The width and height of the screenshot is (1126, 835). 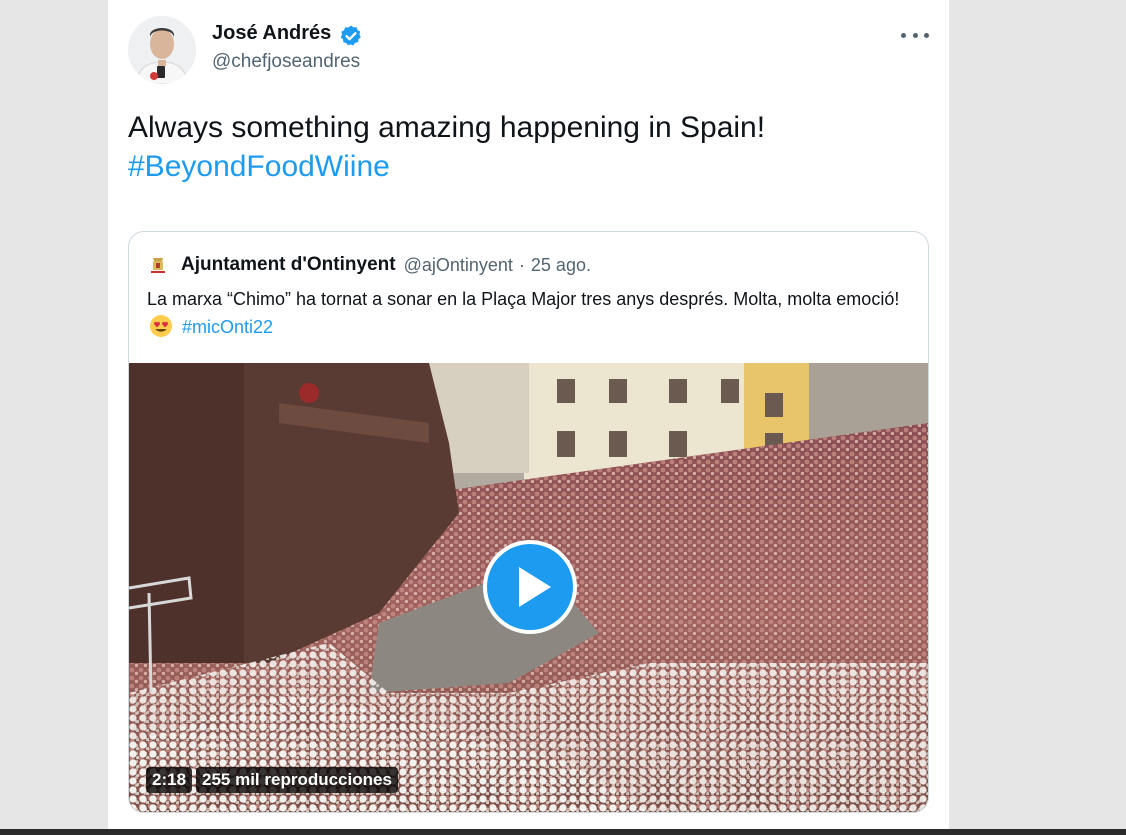 What do you see at coordinates (561, 265) in the screenshot?
I see `quoted-date: 25 ago.` at bounding box center [561, 265].